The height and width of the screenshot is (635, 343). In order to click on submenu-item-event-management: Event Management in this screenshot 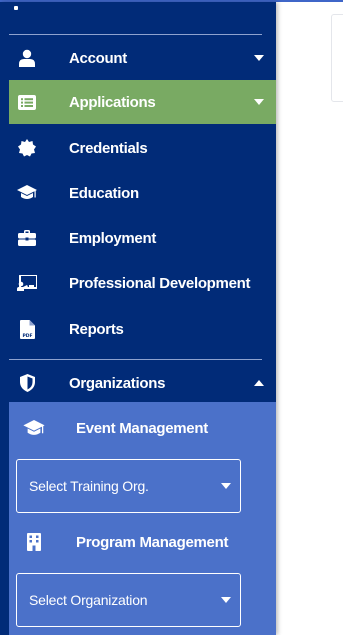, I will do `click(142, 428)`.